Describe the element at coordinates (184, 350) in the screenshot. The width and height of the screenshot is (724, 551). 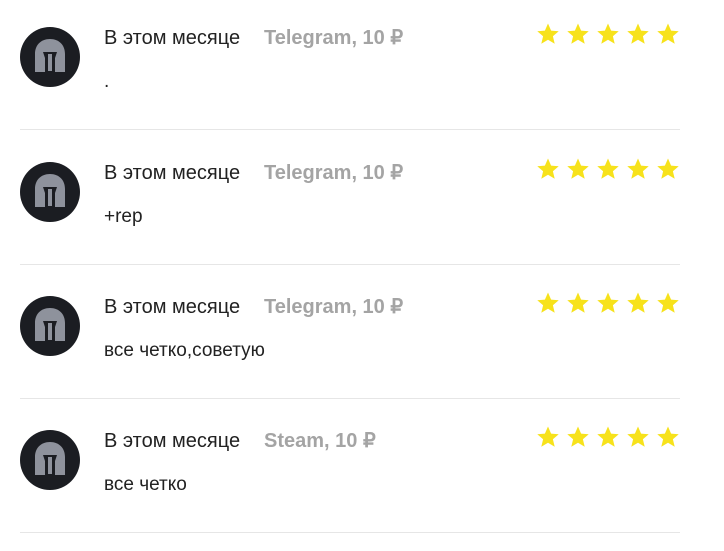
I see `review-comment: все четко,советую` at that location.